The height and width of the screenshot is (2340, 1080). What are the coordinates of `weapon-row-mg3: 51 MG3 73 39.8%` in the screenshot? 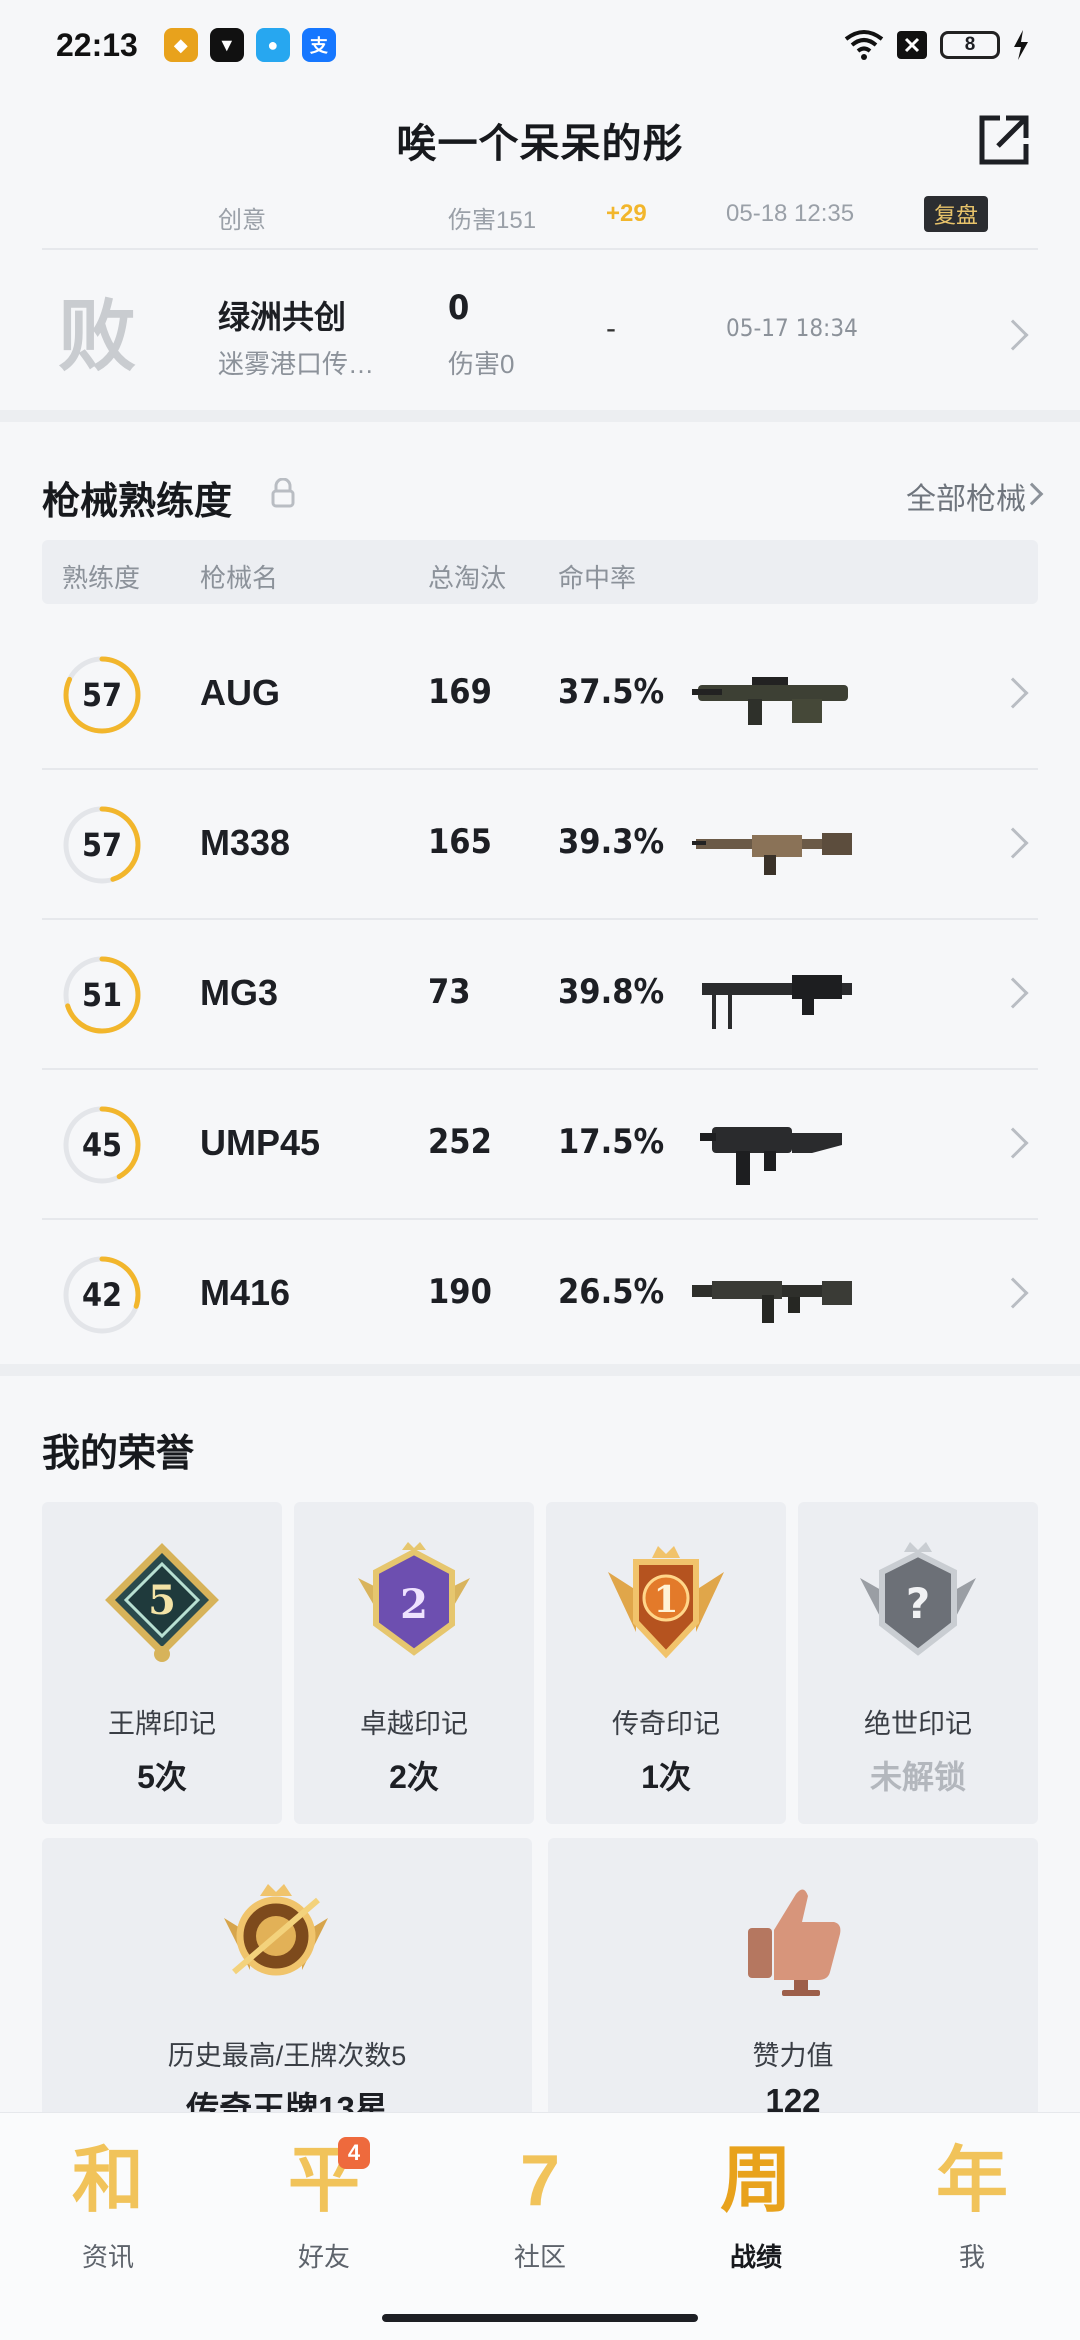 It's located at (540, 995).